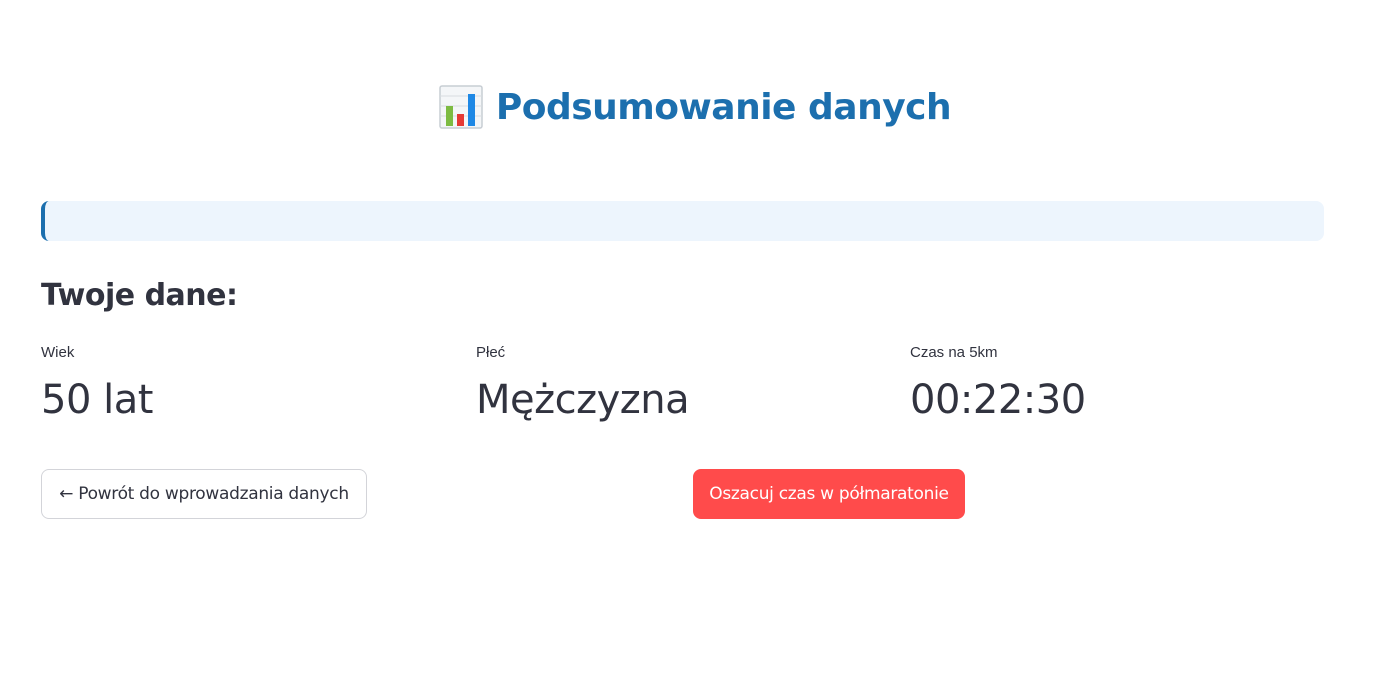 The height and width of the screenshot is (682, 1389). Describe the element at coordinates (829, 494) in the screenshot. I see `estimate-half-marathon-button: Oszacuj czas w półmaratonie` at that location.